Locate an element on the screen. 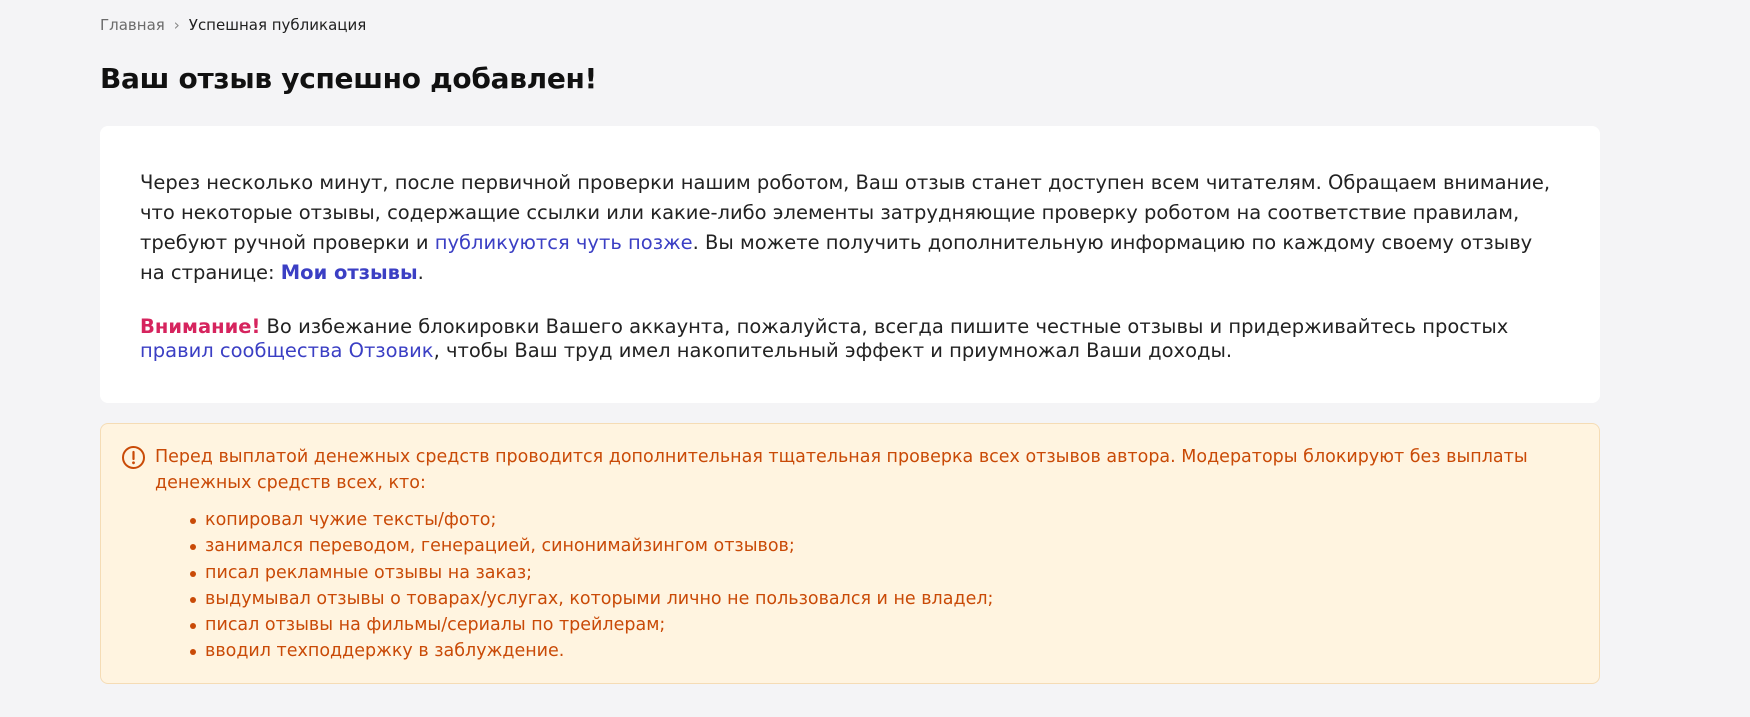 This screenshot has width=1750, height=717. my-reviews-link: Мои отзывы is located at coordinates (349, 272).